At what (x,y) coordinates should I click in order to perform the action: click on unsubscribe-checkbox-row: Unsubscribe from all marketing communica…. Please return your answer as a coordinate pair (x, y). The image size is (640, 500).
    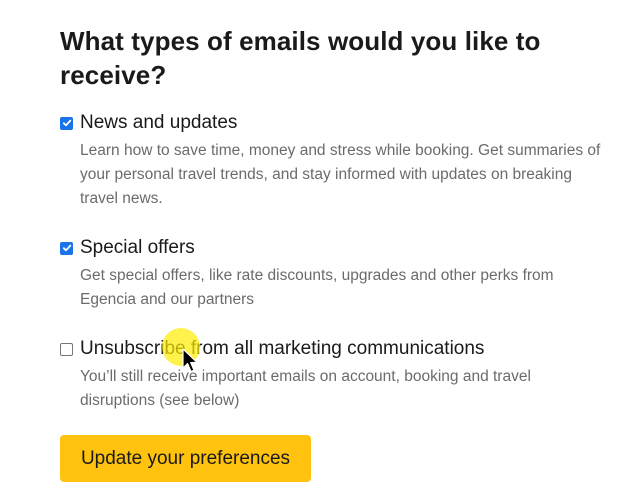
    Looking at the image, I should click on (340, 349).